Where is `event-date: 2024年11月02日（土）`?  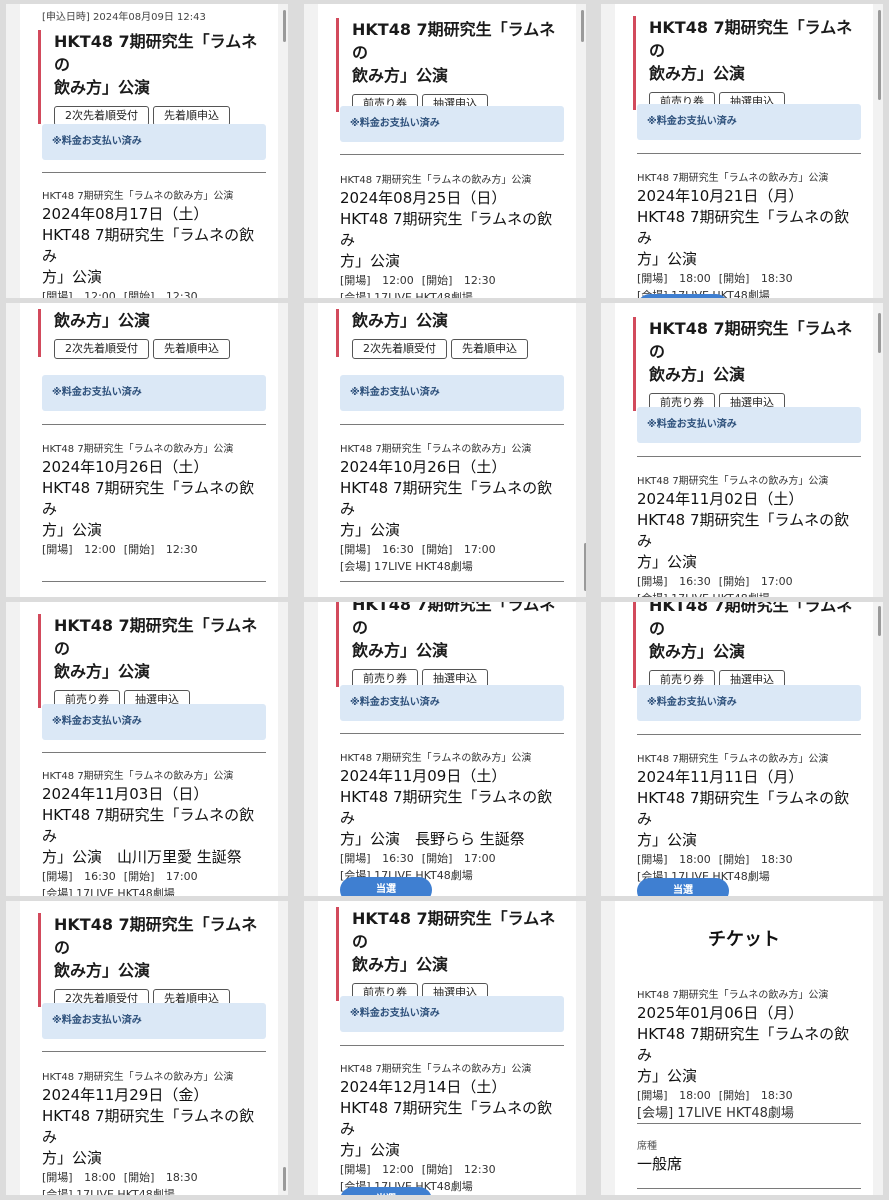 event-date: 2024年11月02日（土） is located at coordinates (720, 499).